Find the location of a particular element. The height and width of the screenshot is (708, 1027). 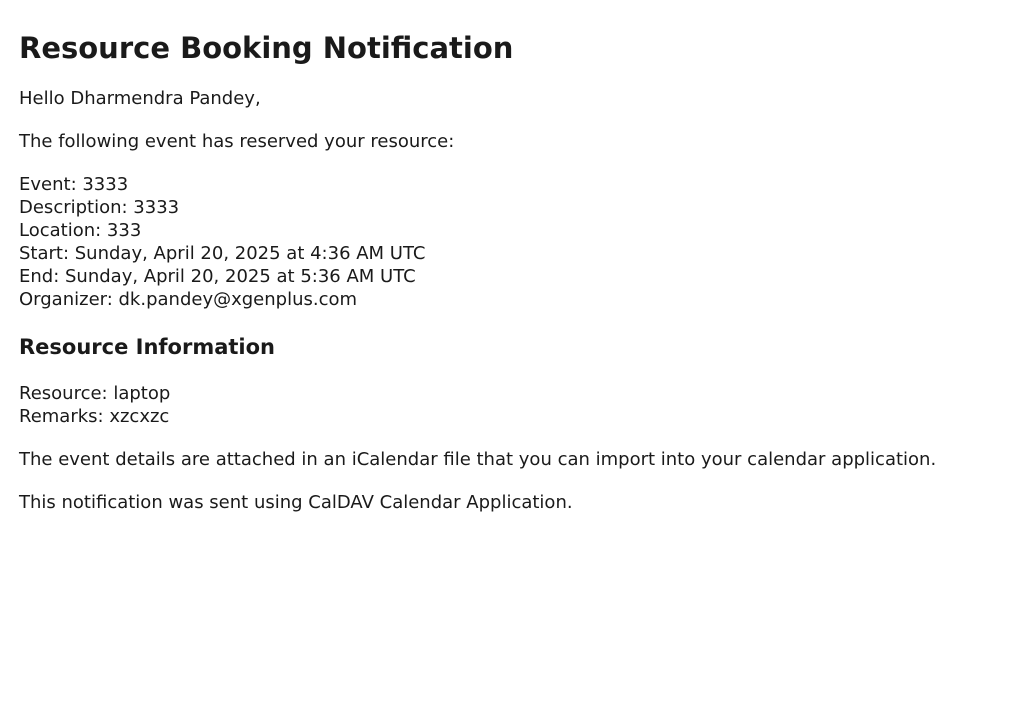

page-title: Resource Booking Notification is located at coordinates (266, 48).